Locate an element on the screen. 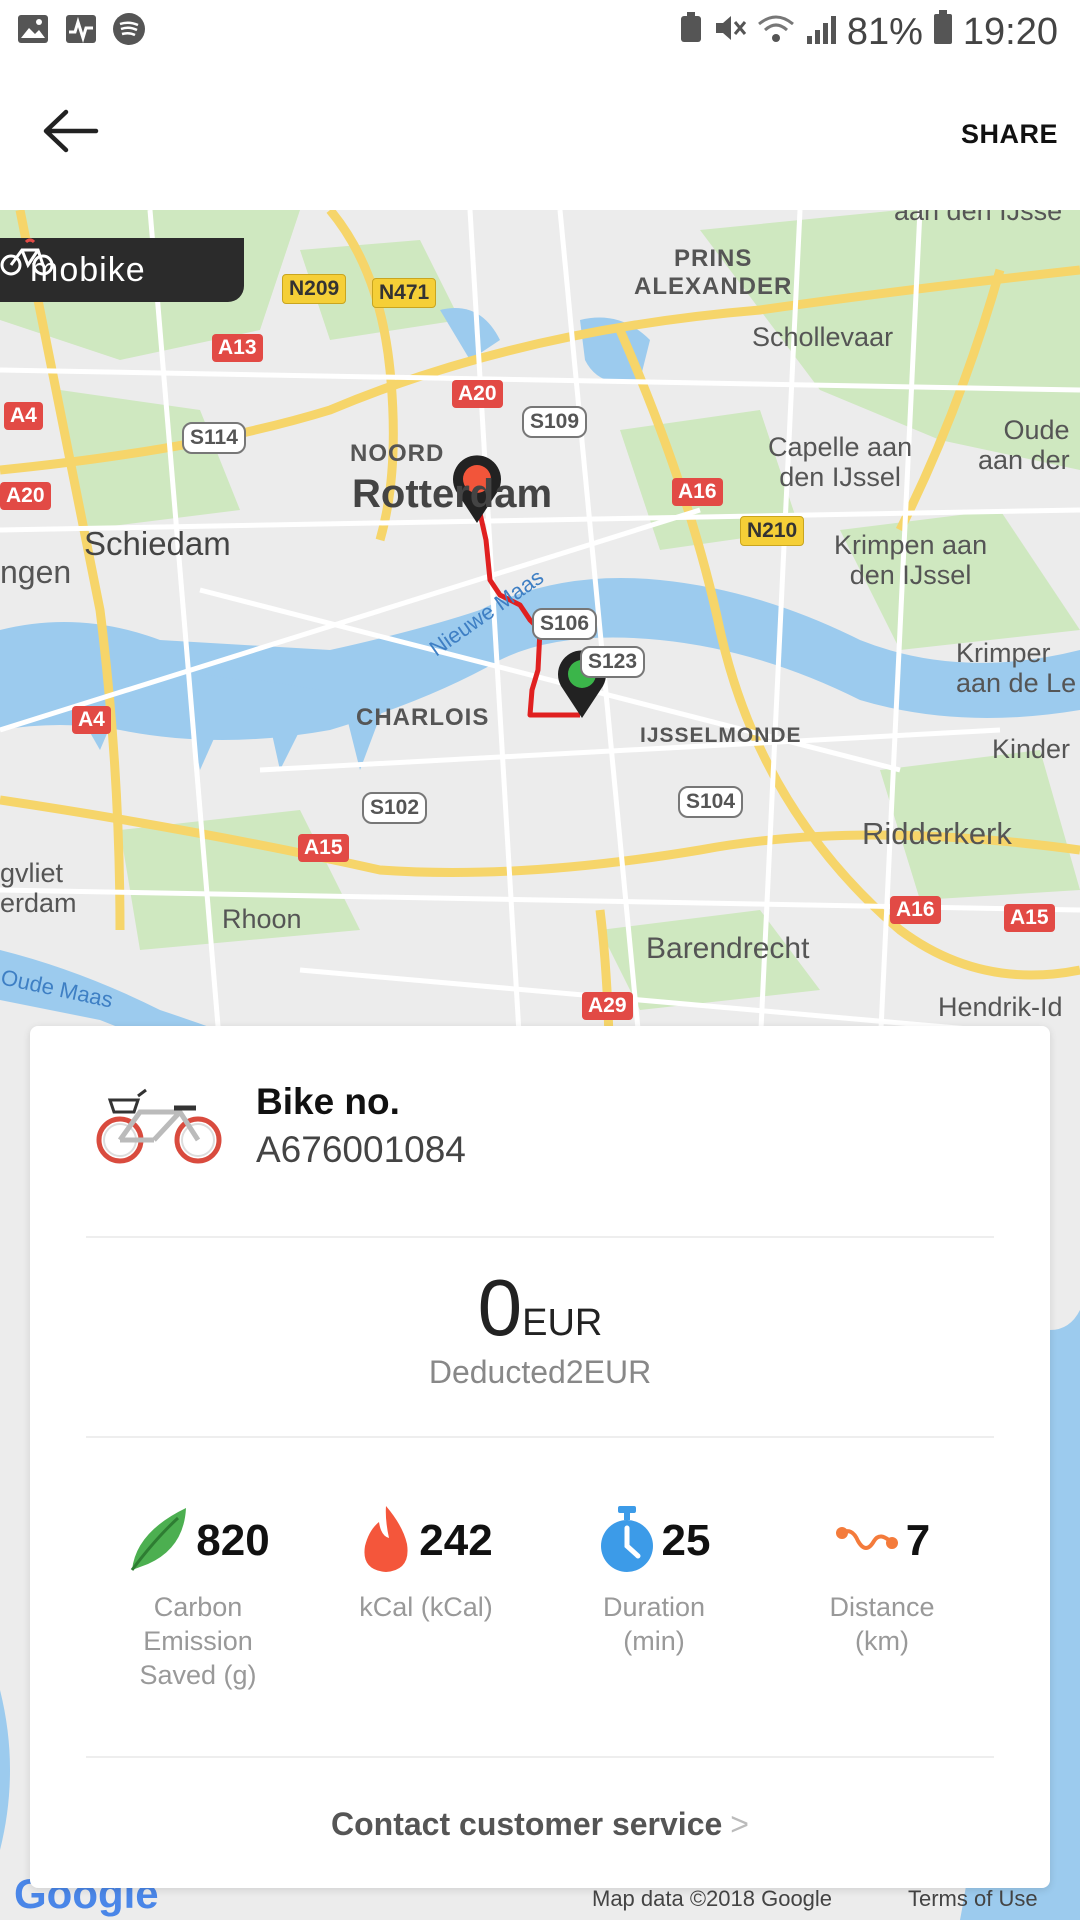 Image resolution: width=1080 pixels, height=1920 pixels. deducted-amount: Deducted2EUR is located at coordinates (540, 1372).